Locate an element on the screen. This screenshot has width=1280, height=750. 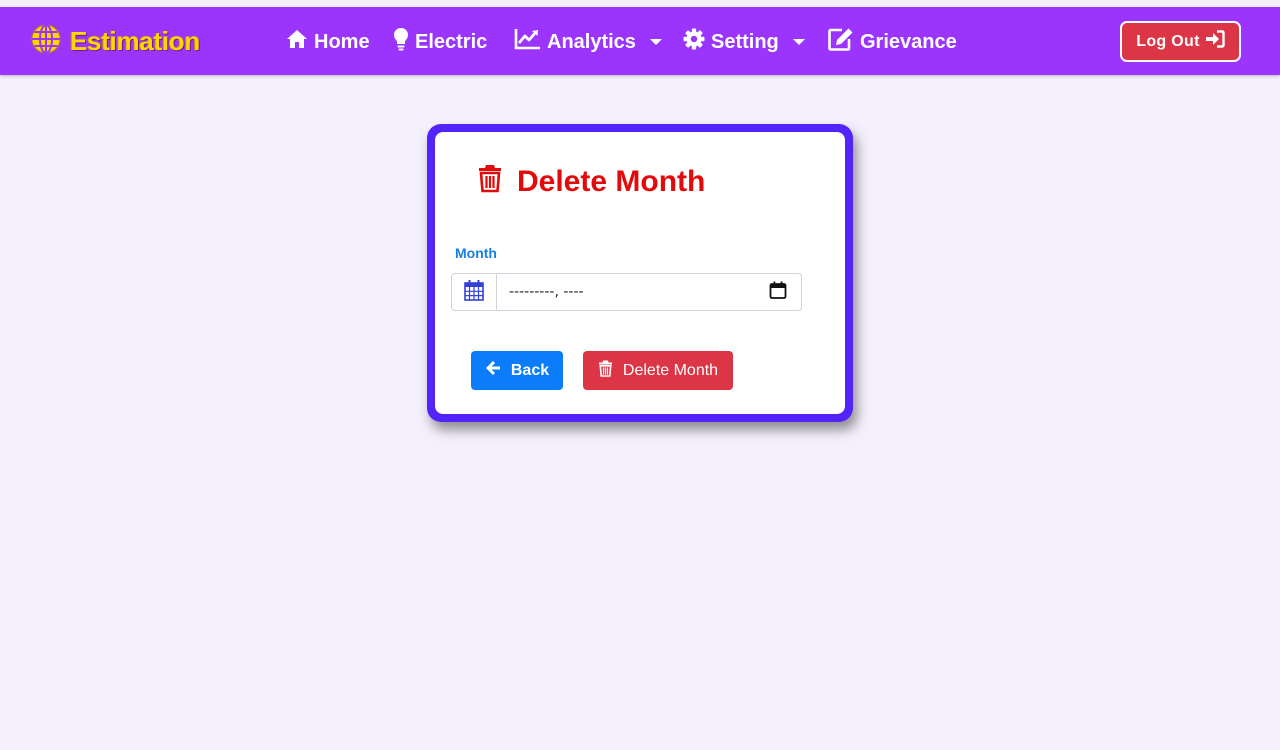
nav-item-label: Setting is located at coordinates (745, 41).